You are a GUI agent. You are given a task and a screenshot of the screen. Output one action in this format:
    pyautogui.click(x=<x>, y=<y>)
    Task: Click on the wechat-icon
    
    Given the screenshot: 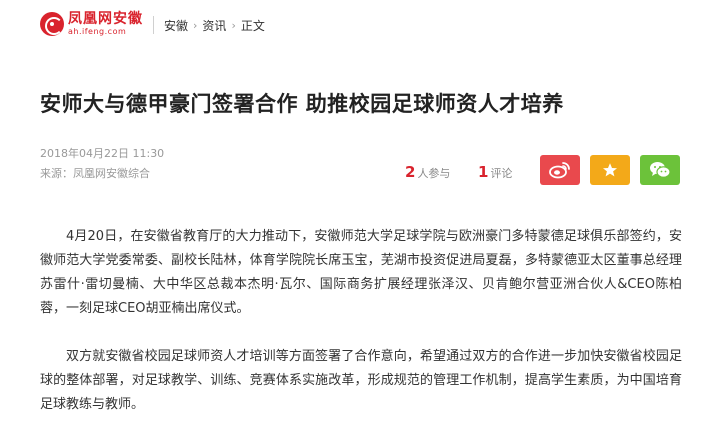 What is the action you would take?
    pyautogui.click(x=660, y=170)
    